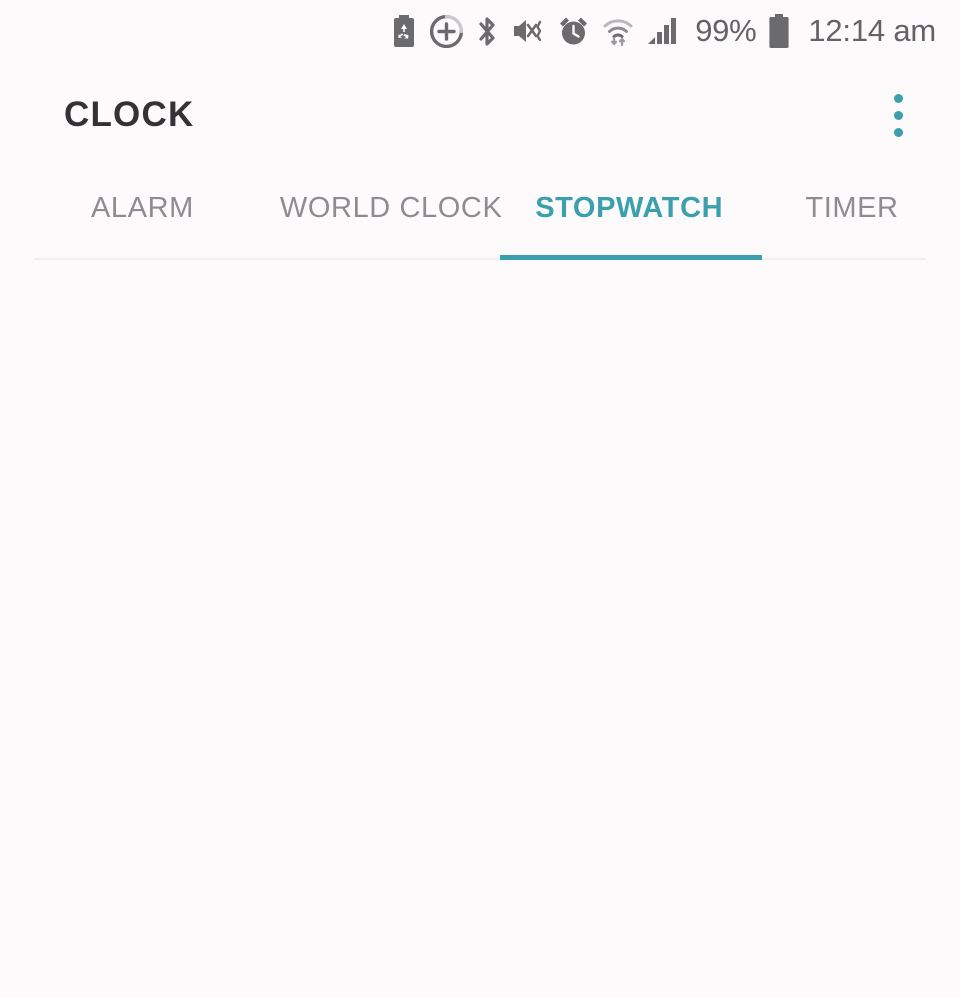  I want to click on tab-stopwatch: STOPWATCH, so click(629, 214).